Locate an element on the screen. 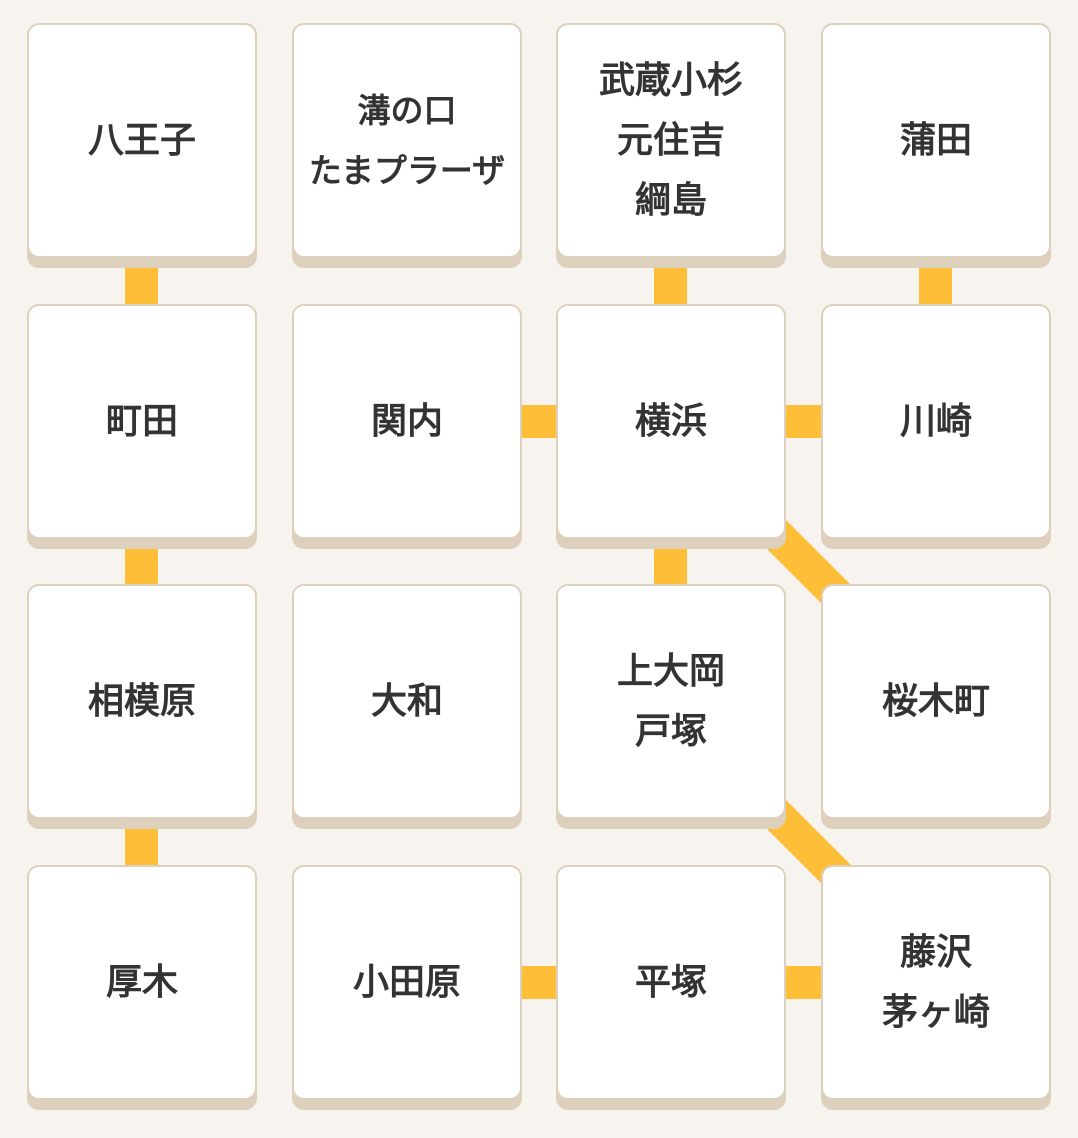 The height and width of the screenshot is (1138, 1078). station-name: 相模原 is located at coordinates (141, 701).